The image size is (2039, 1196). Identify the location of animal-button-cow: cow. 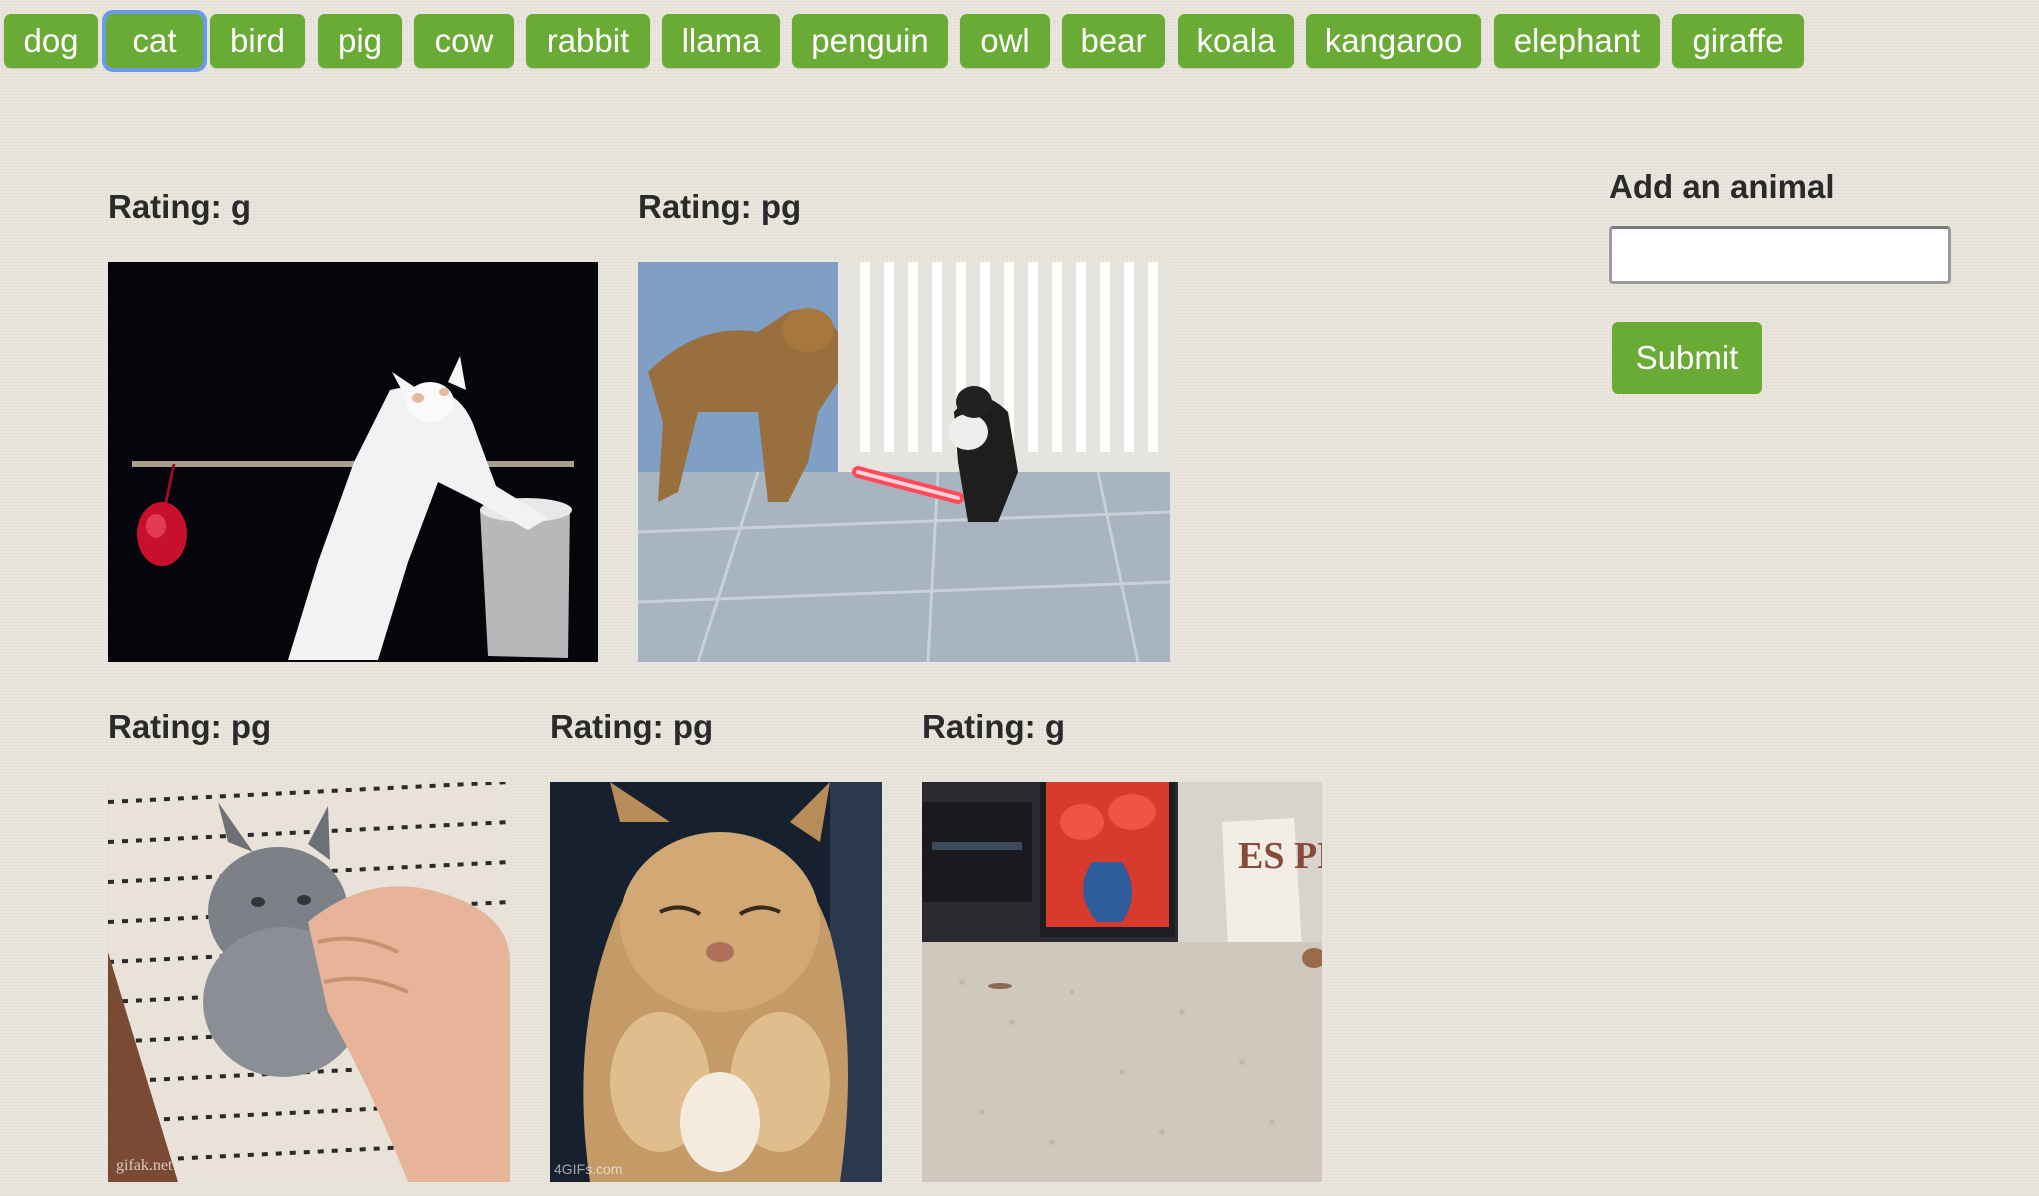
(464, 41).